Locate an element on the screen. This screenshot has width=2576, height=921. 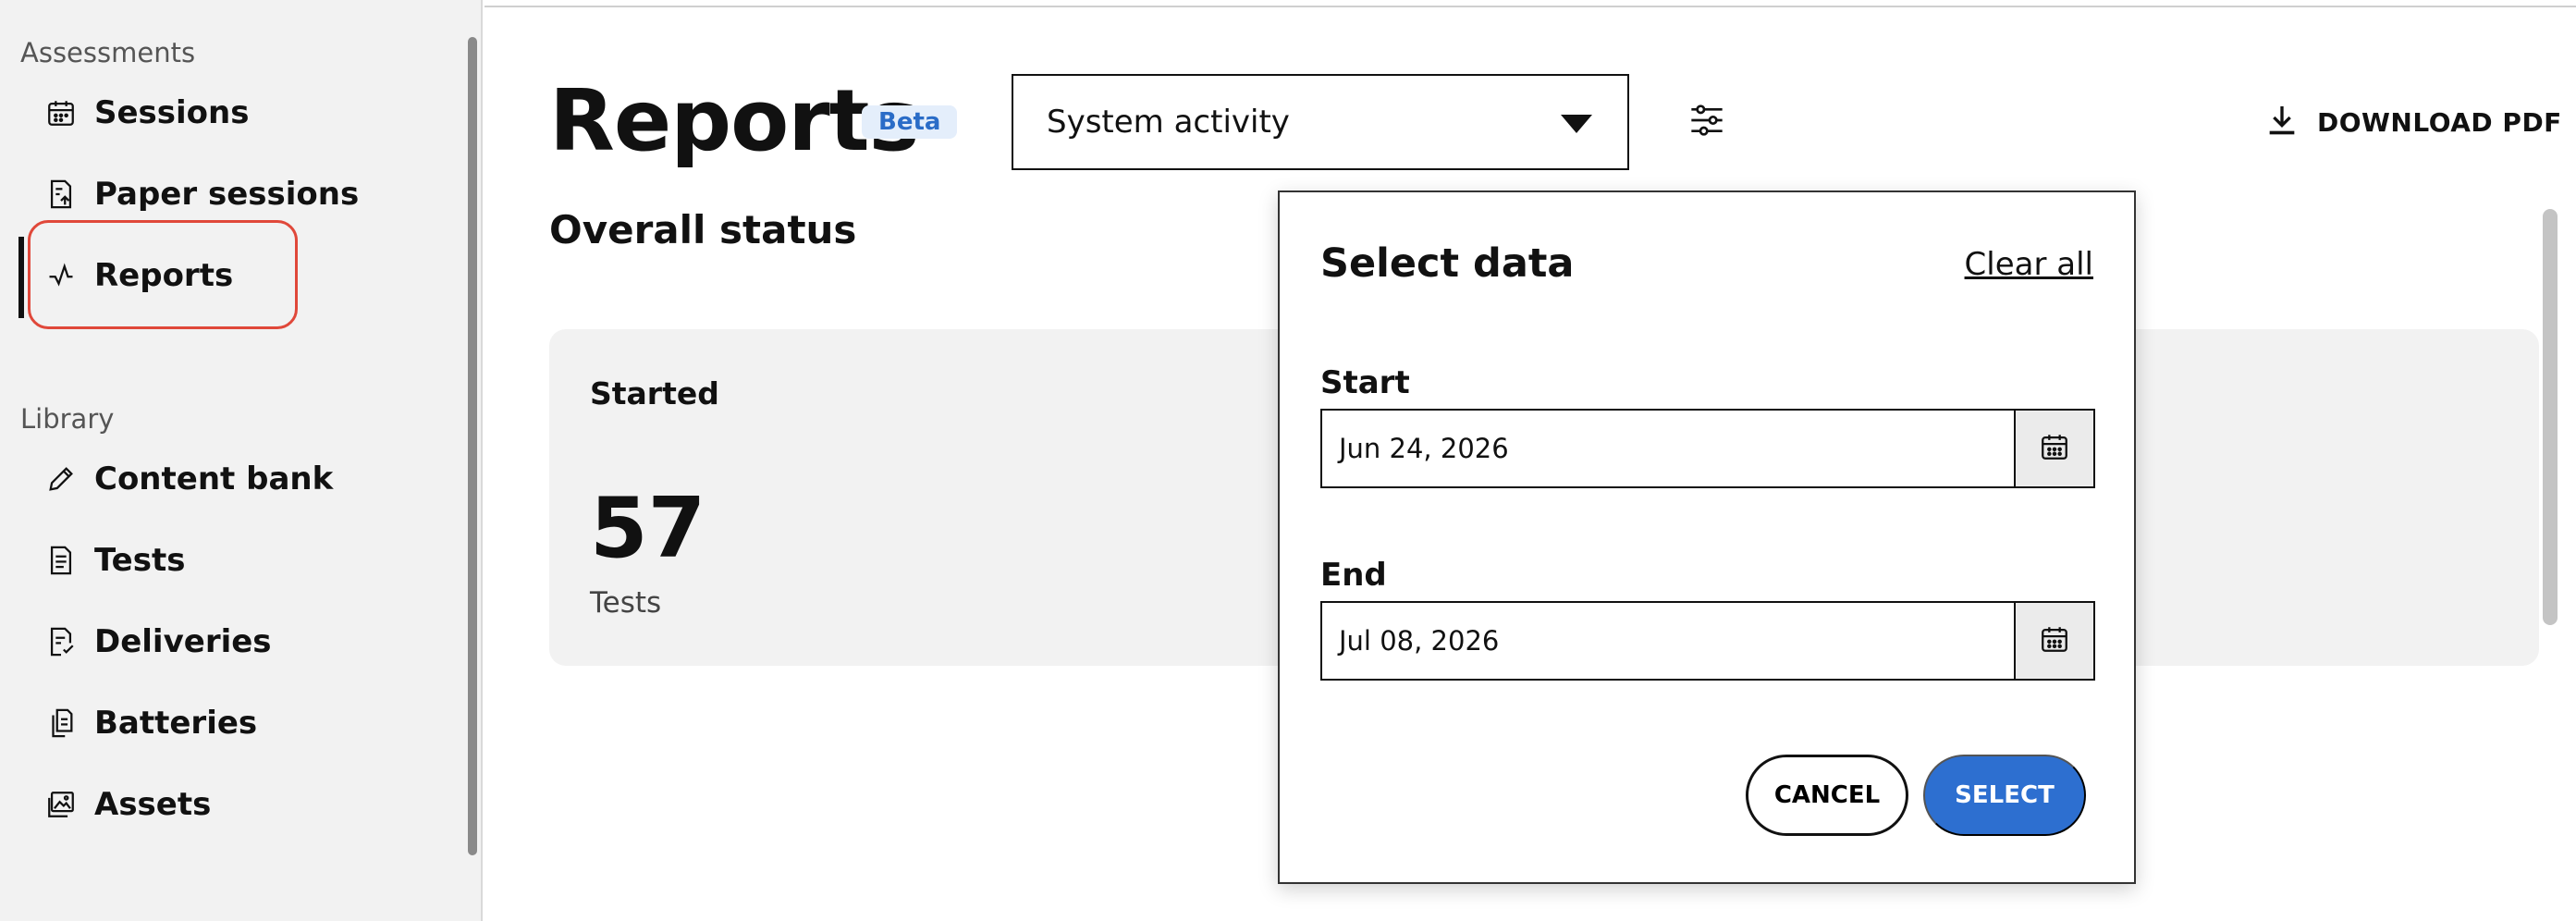
sidebar-item-label: Paper sessions is located at coordinates (227, 194).